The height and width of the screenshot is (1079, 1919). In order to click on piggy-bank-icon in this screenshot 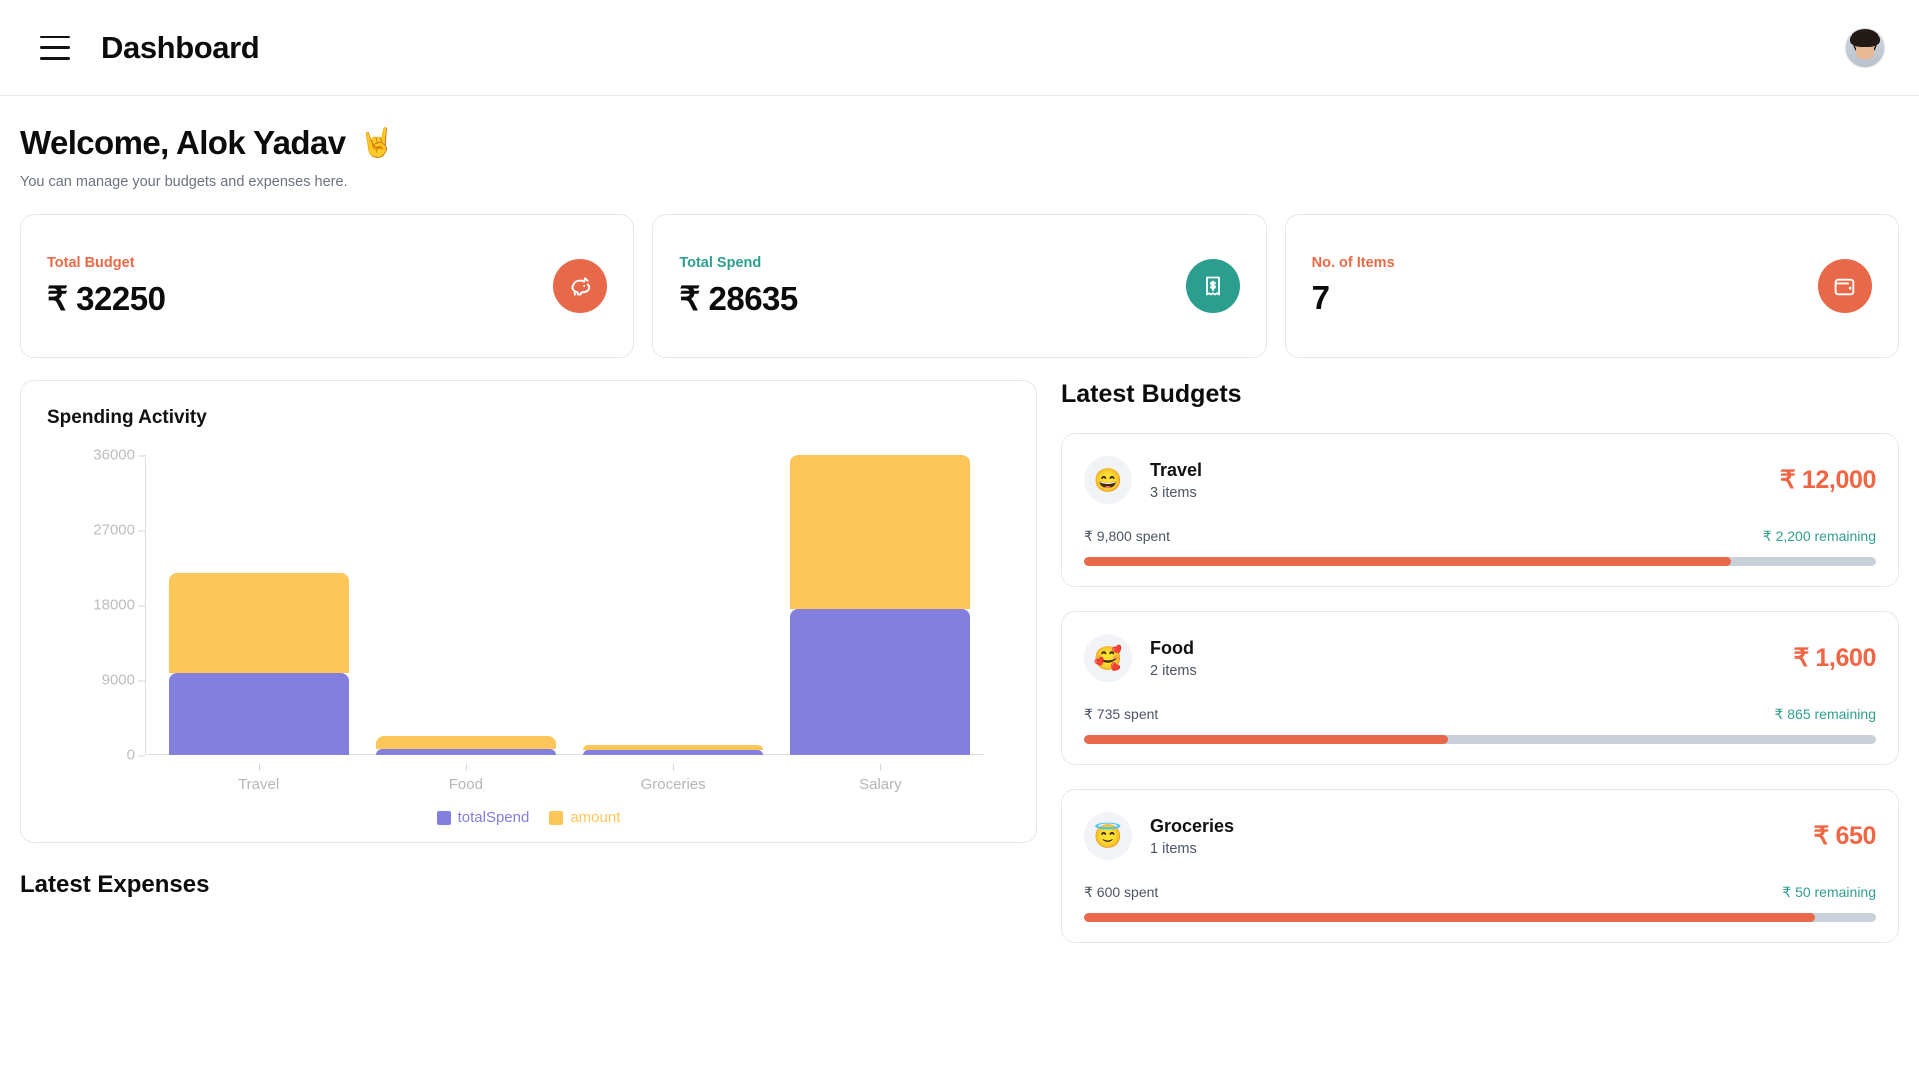, I will do `click(580, 286)`.